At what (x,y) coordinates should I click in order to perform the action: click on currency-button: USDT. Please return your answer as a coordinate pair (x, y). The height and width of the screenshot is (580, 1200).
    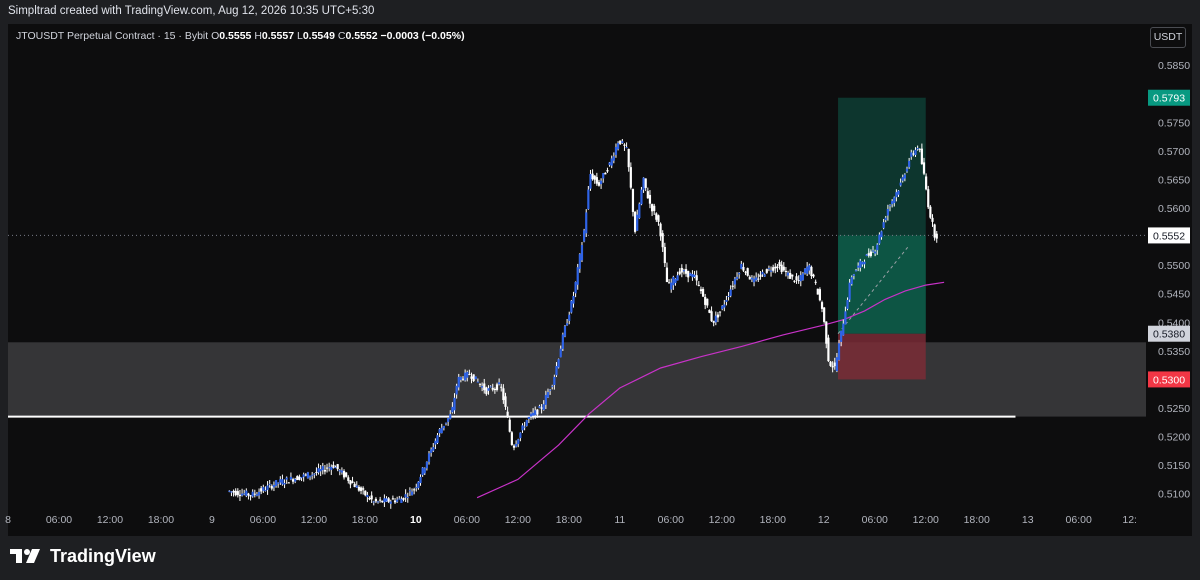
    Looking at the image, I should click on (1168, 37).